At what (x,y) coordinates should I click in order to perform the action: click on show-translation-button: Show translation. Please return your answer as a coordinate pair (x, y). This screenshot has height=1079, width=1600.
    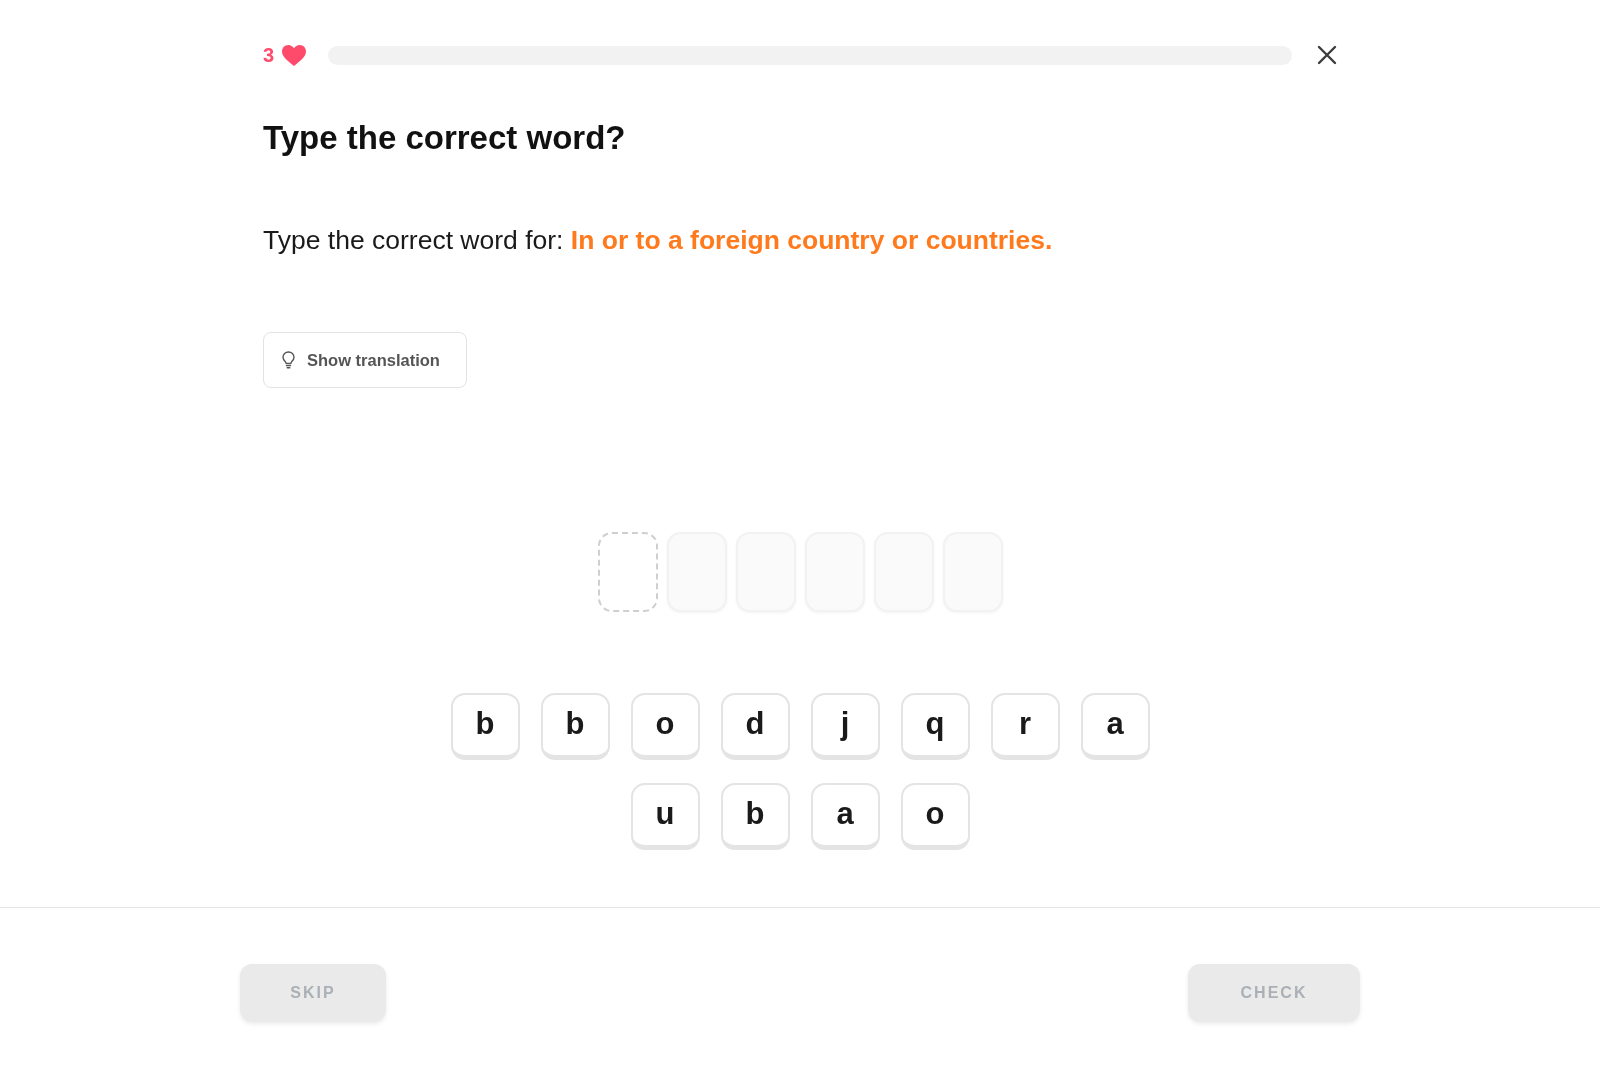
    Looking at the image, I should click on (365, 360).